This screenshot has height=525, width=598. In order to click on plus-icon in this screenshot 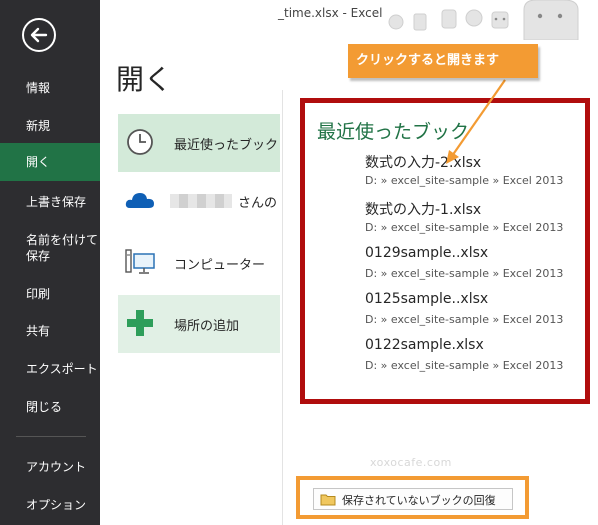, I will do `click(140, 323)`.